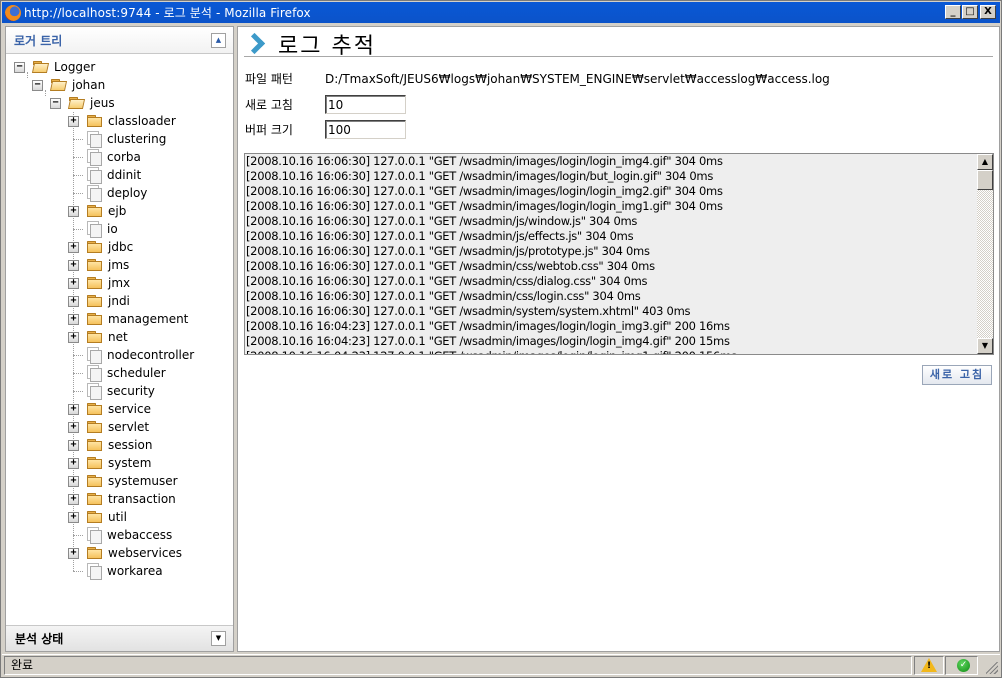  I want to click on tree-node-jmx: + jmx, so click(99, 283).